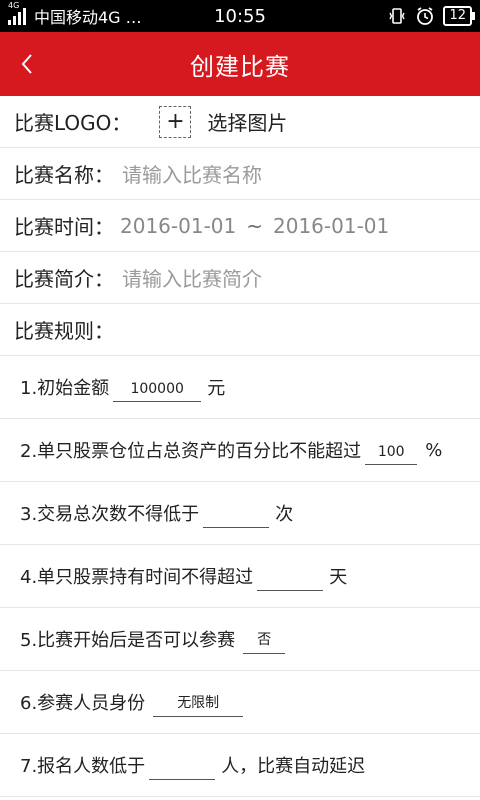 This screenshot has height=800, width=480. I want to click on add-logo-button: +, so click(175, 121).